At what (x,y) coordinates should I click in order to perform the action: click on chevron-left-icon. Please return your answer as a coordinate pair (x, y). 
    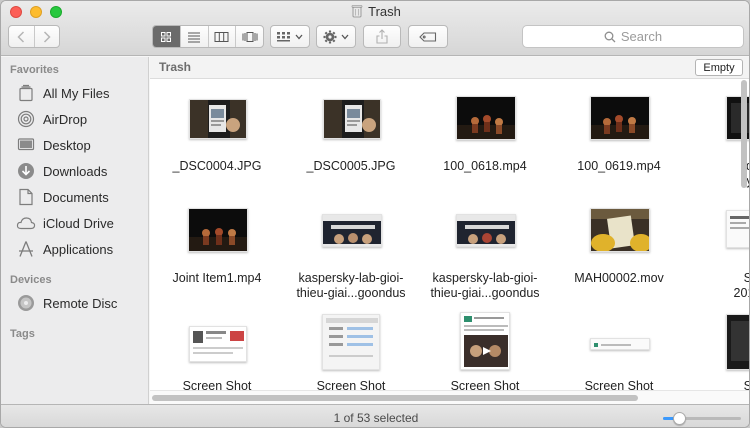
    Looking at the image, I should click on (21, 36).